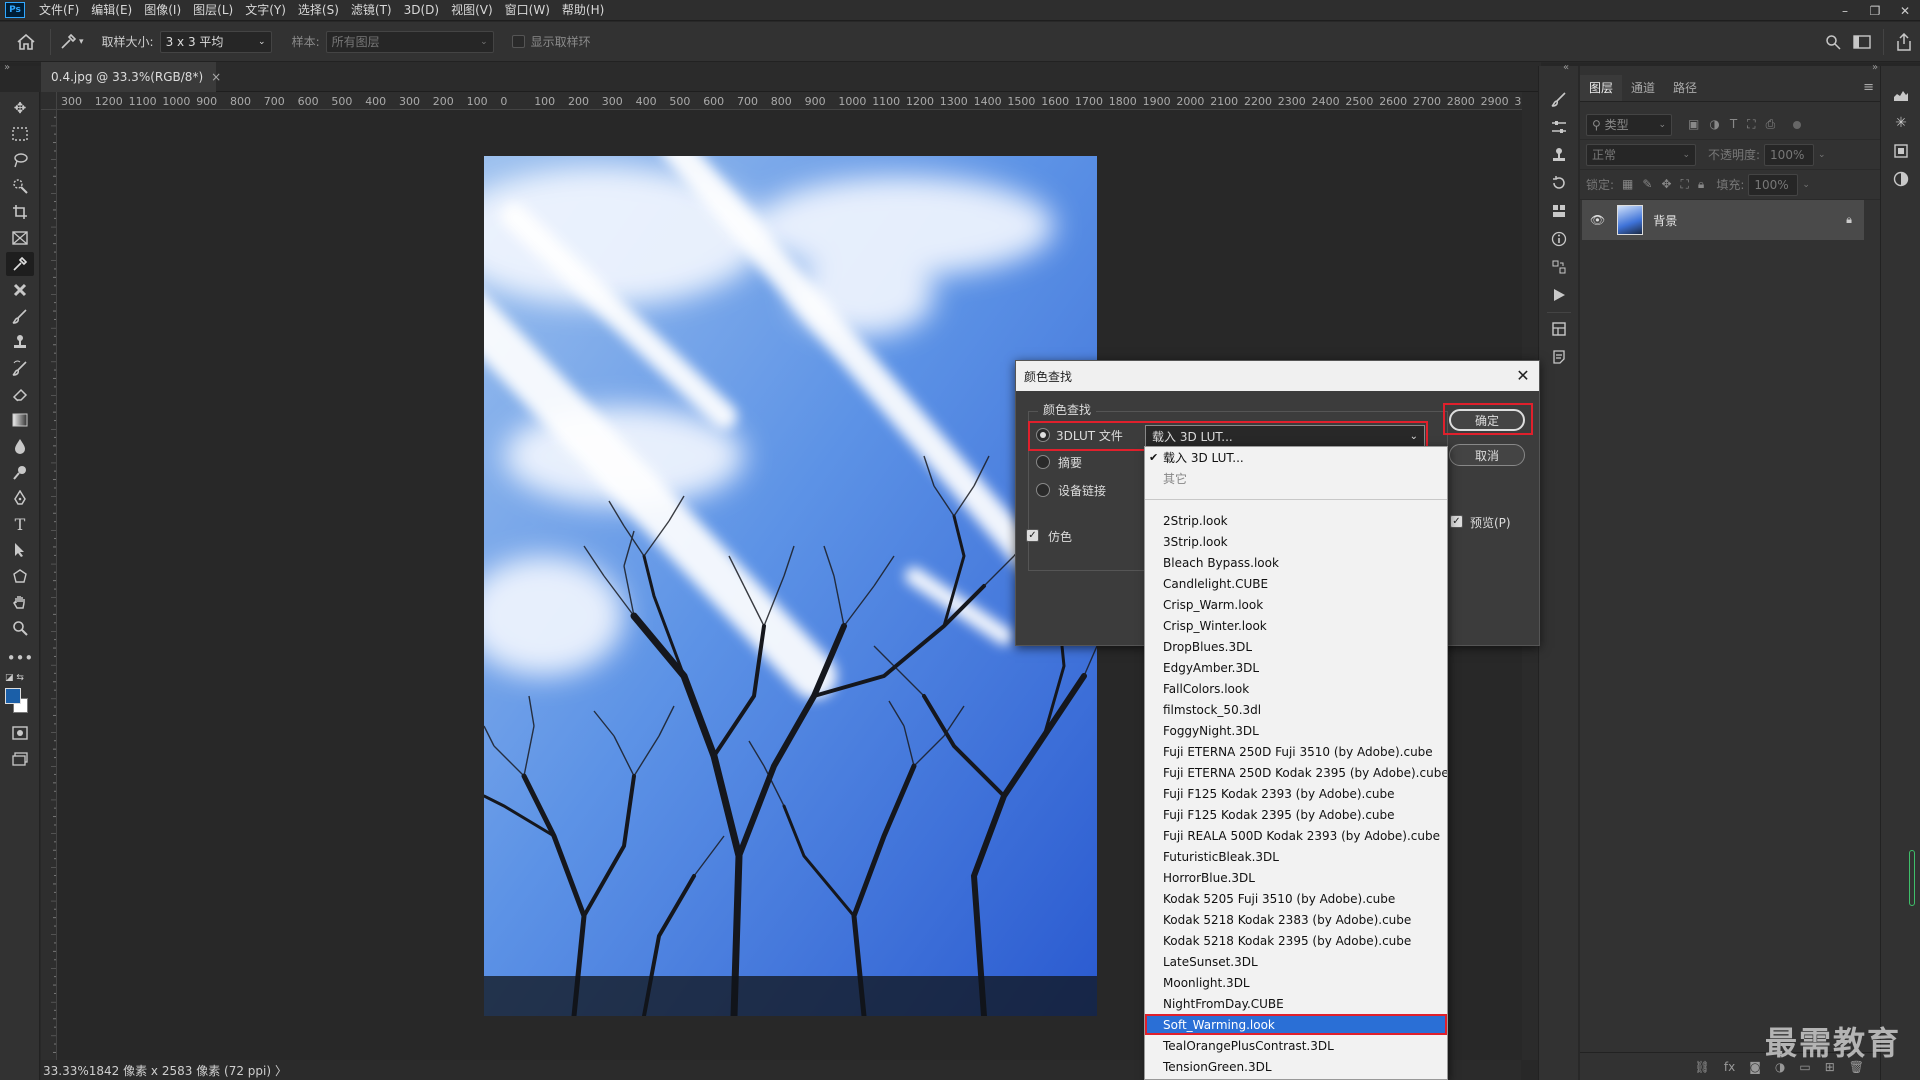  I want to click on lut-option: 3Strip.look, so click(1296, 541).